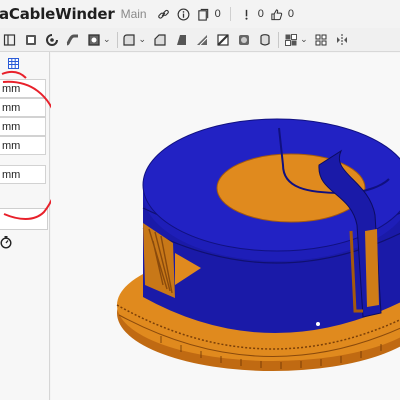 This screenshot has height=400, width=400. I want to click on sketch-icon, so click(9, 39).